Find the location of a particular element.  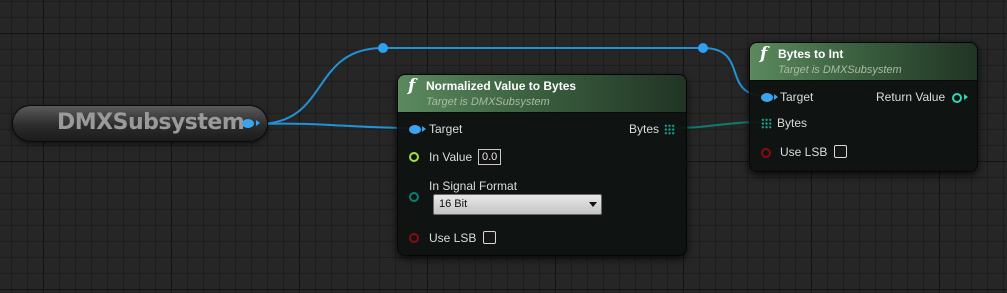

bytes-input-pin is located at coordinates (766, 123).